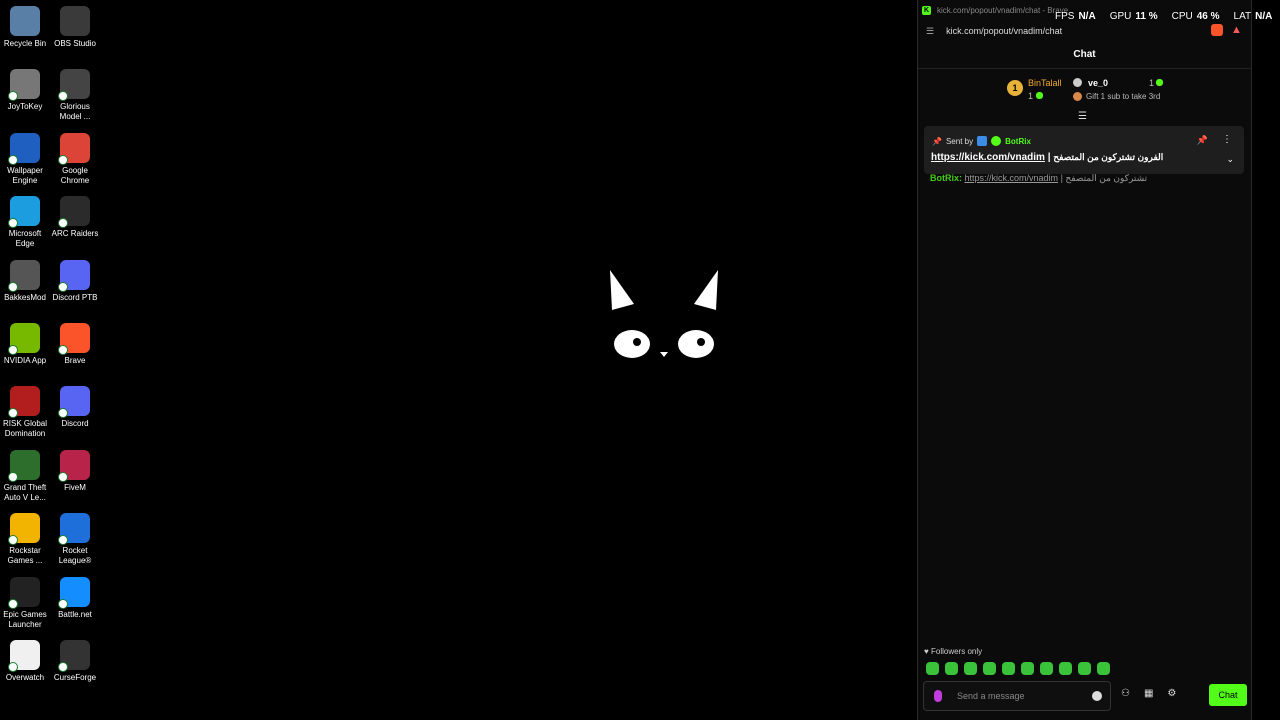 Image resolution: width=1280 pixels, height=720 pixels. What do you see at coordinates (1077, 82) in the screenshot?
I see `silver-medal-icon` at bounding box center [1077, 82].